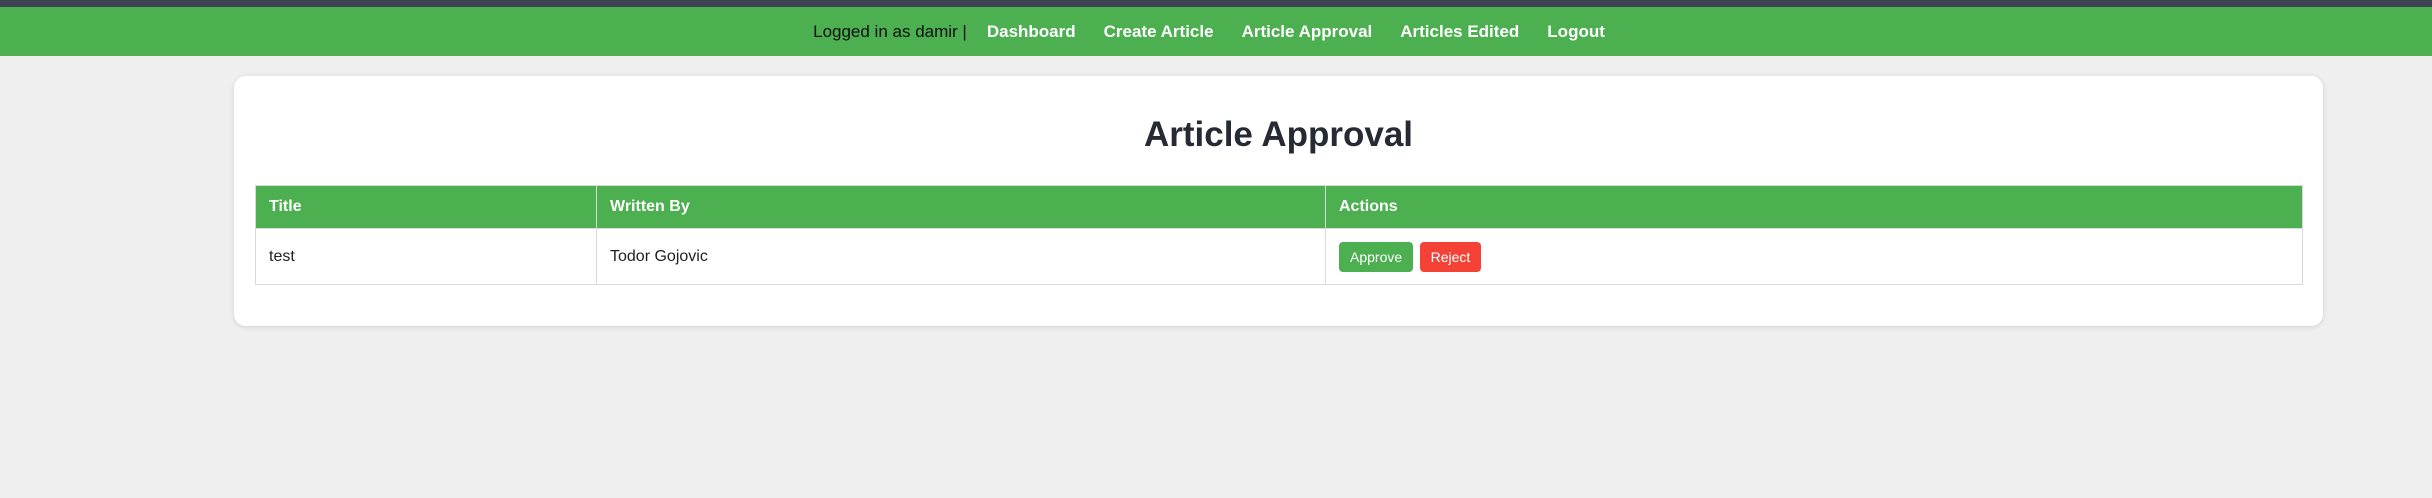  I want to click on table-header-row: Title Written By Actions, so click(1279, 207).